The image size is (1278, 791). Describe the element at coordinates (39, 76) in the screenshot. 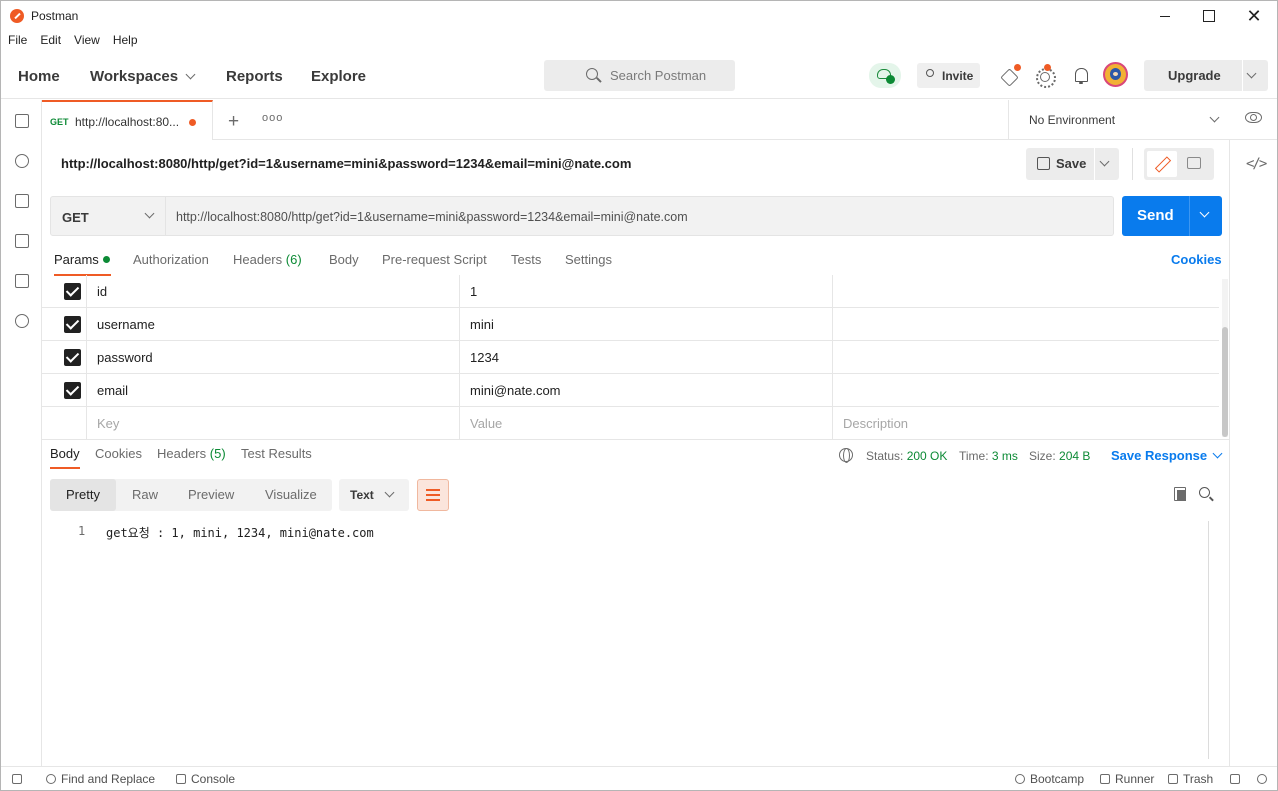

I see `nav-home: Home` at that location.